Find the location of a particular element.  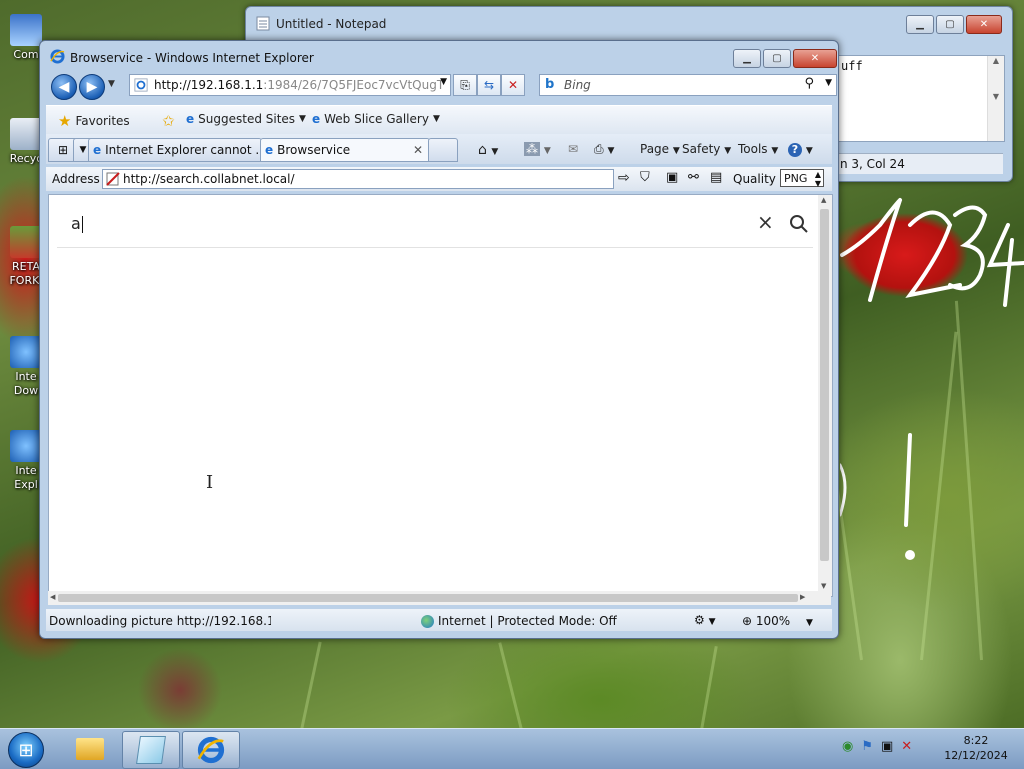

scroll-down-icon: ▼ is located at coordinates (823, 586).